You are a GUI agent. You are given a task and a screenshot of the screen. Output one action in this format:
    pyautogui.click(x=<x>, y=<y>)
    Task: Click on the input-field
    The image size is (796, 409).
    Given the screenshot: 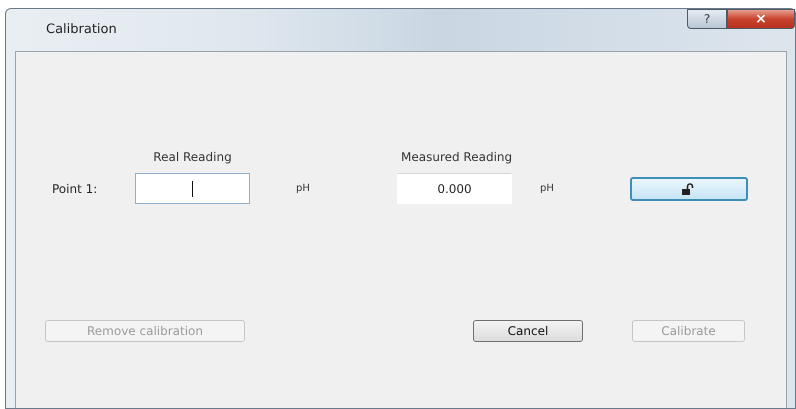 What is the action you would take?
    pyautogui.click(x=192, y=188)
    